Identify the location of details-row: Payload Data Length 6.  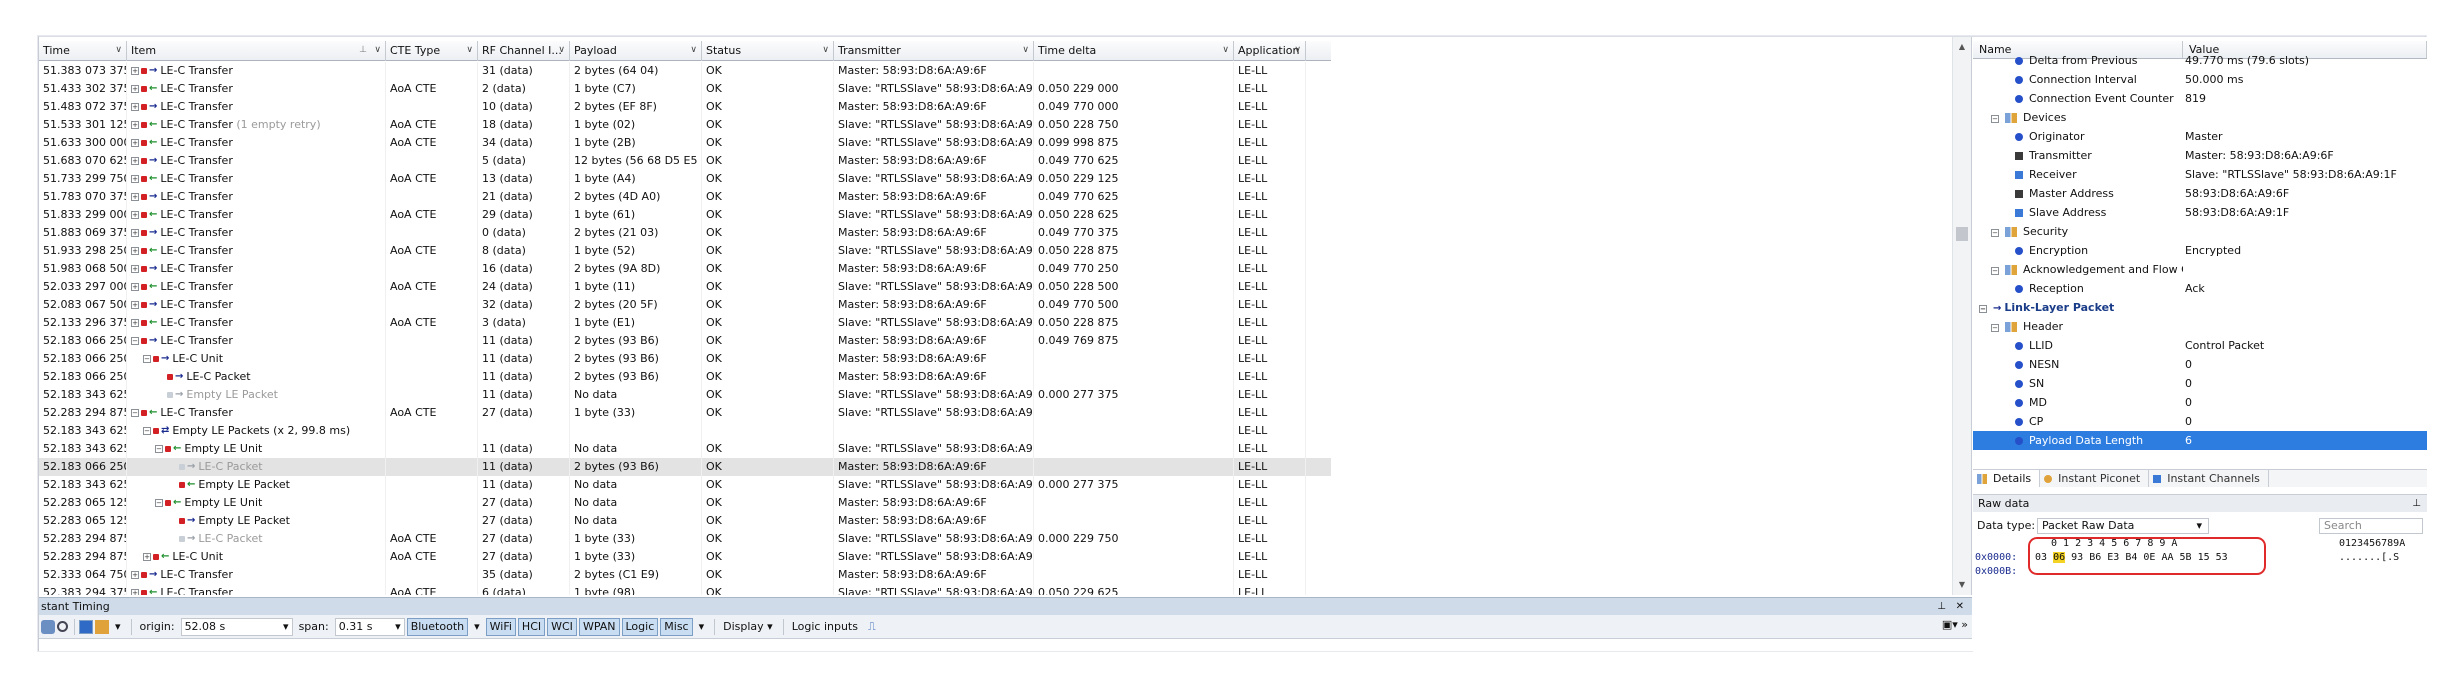
(2200, 440).